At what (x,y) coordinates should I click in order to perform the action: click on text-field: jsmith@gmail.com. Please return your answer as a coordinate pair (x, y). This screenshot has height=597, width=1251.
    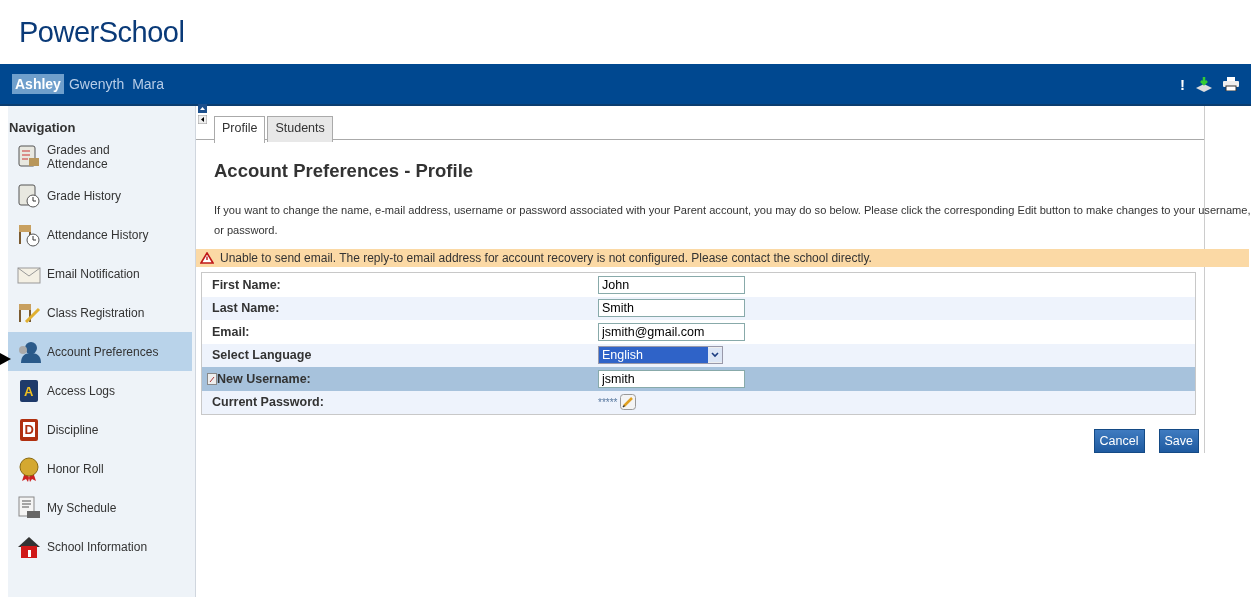
    Looking at the image, I should click on (671, 331).